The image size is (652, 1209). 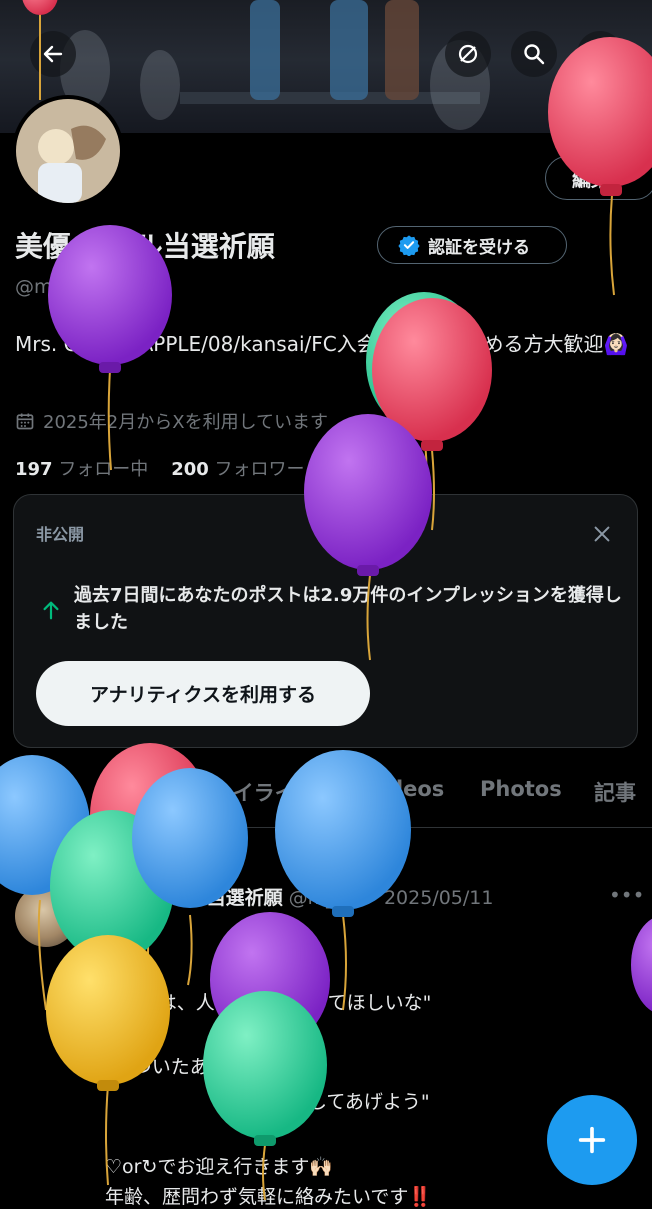 What do you see at coordinates (194, 898) in the screenshot?
I see `post-author: 美優 バベル当選祈願` at bounding box center [194, 898].